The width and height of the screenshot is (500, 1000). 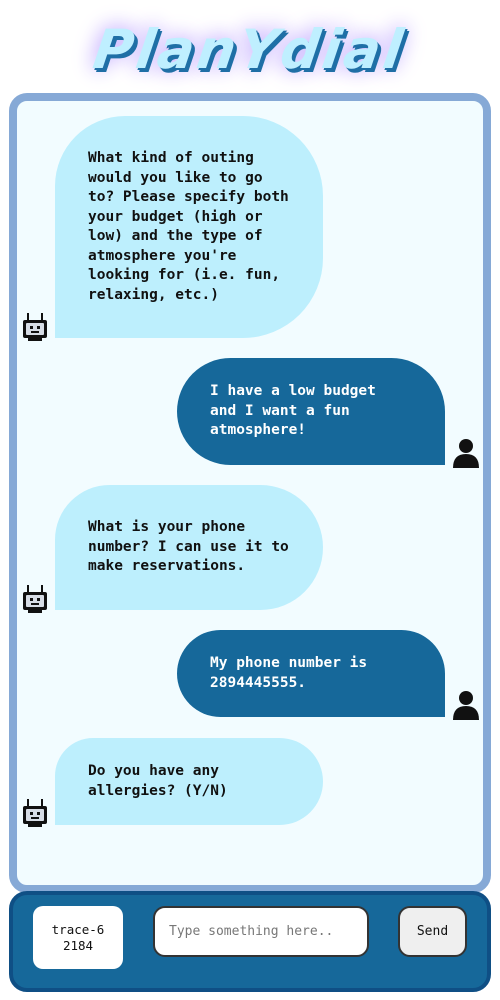 I want to click on logo-text: PlanYdial, so click(x=250, y=49).